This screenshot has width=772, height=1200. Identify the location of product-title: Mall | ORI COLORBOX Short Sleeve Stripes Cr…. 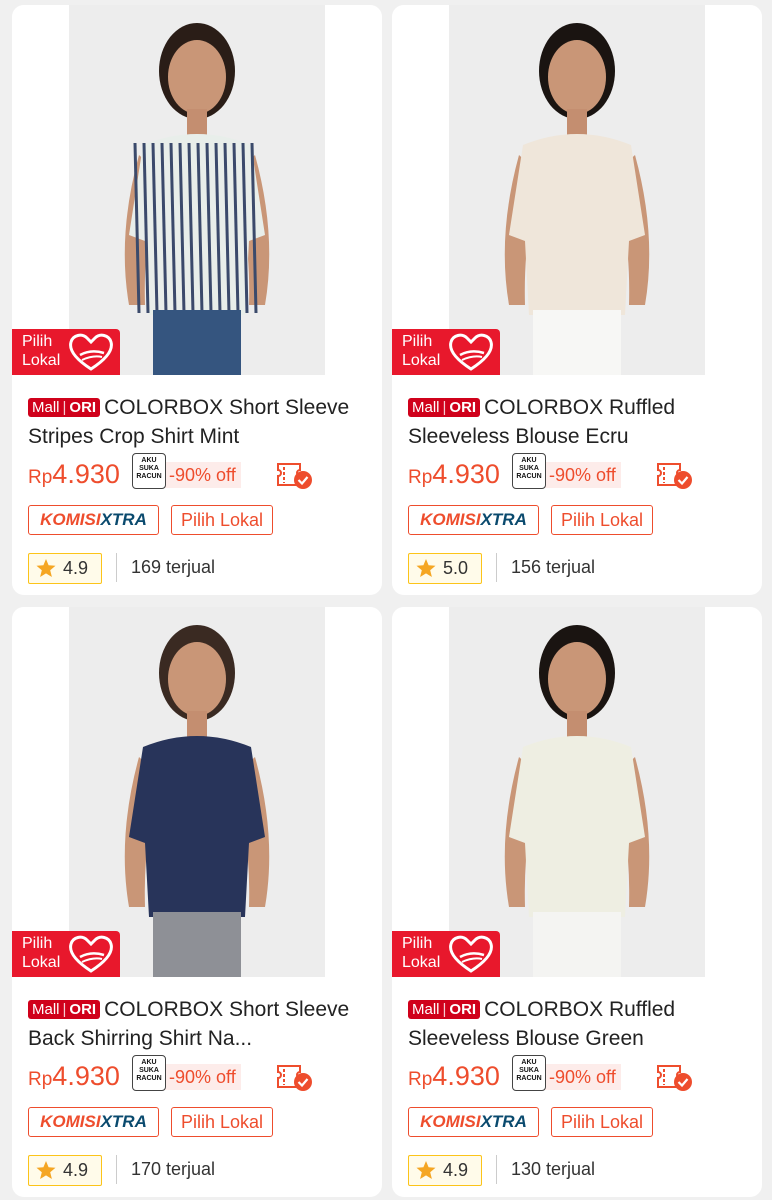
(198, 422).